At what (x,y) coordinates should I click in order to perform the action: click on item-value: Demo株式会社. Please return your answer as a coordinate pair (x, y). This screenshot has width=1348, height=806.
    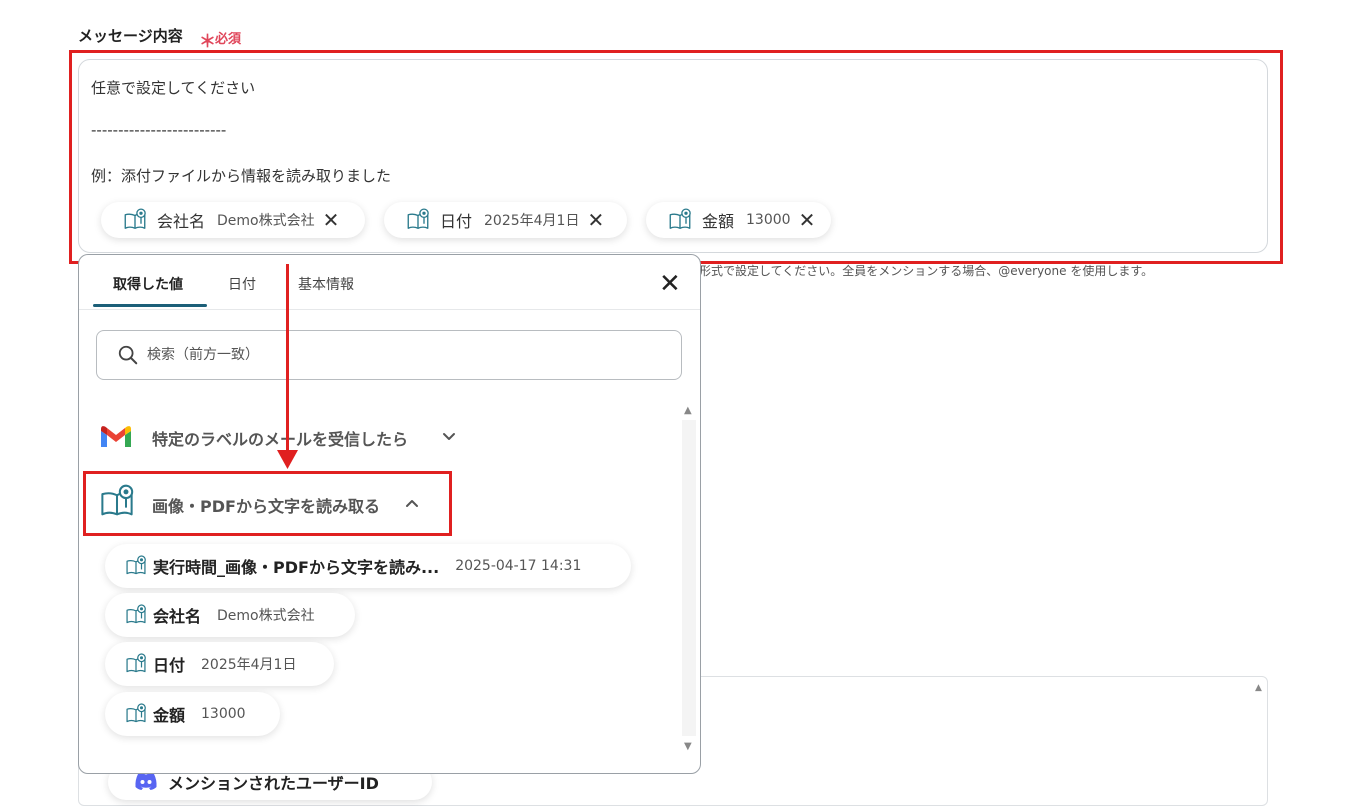
    Looking at the image, I should click on (266, 616).